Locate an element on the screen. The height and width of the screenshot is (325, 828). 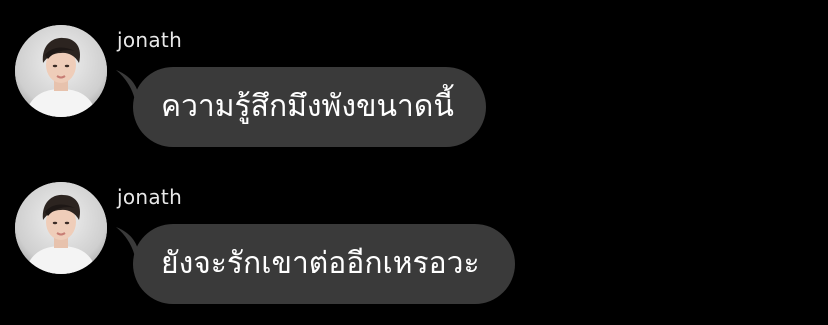
message-bubble: ยังจะรักเขาต่ออีกเหรอวะ is located at coordinates (324, 264).